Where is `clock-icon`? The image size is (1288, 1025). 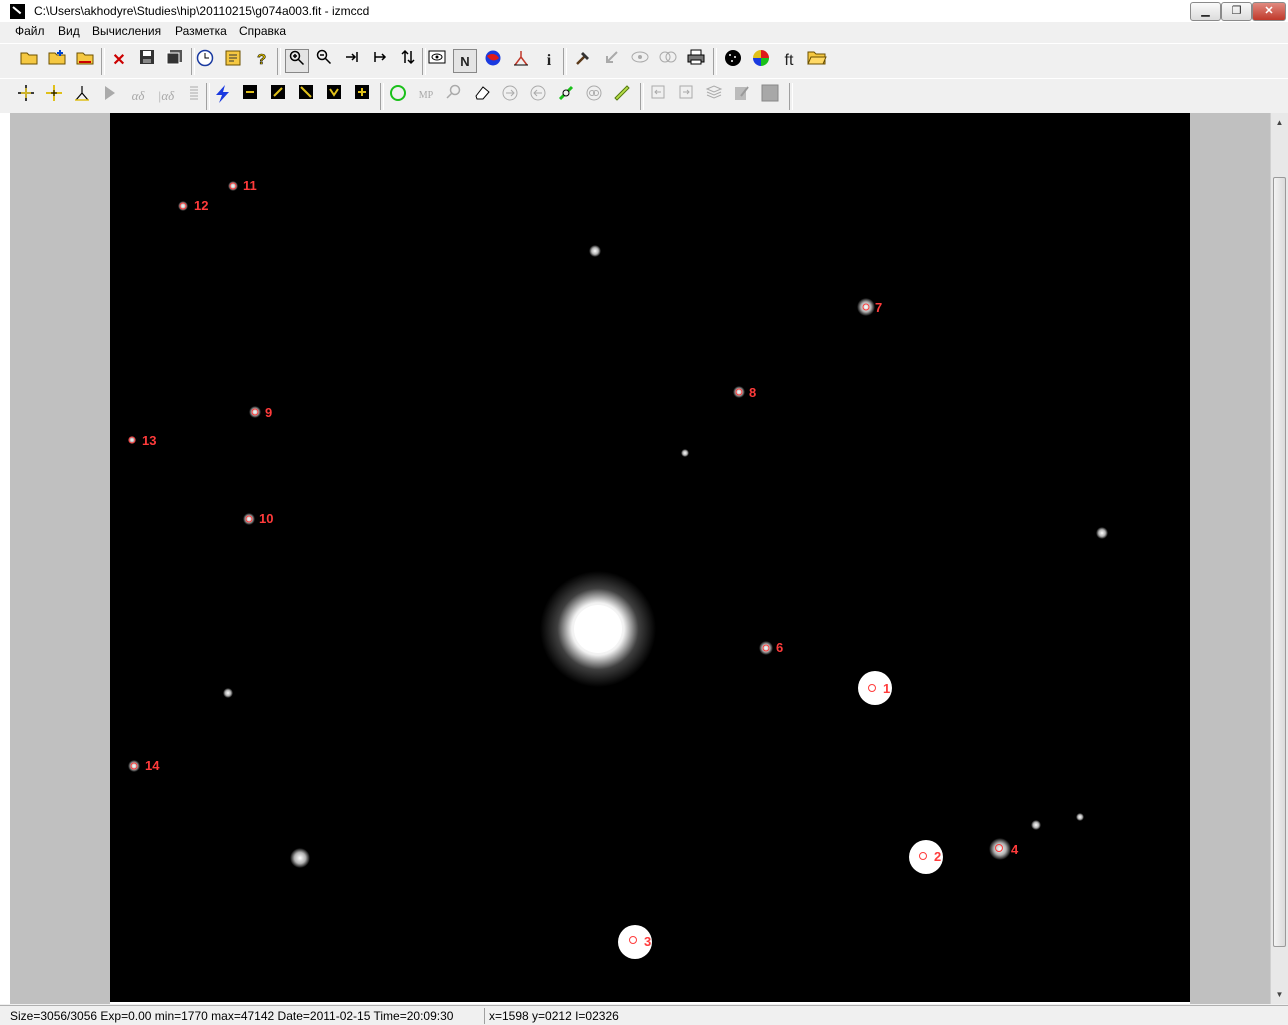
clock-icon is located at coordinates (205, 61).